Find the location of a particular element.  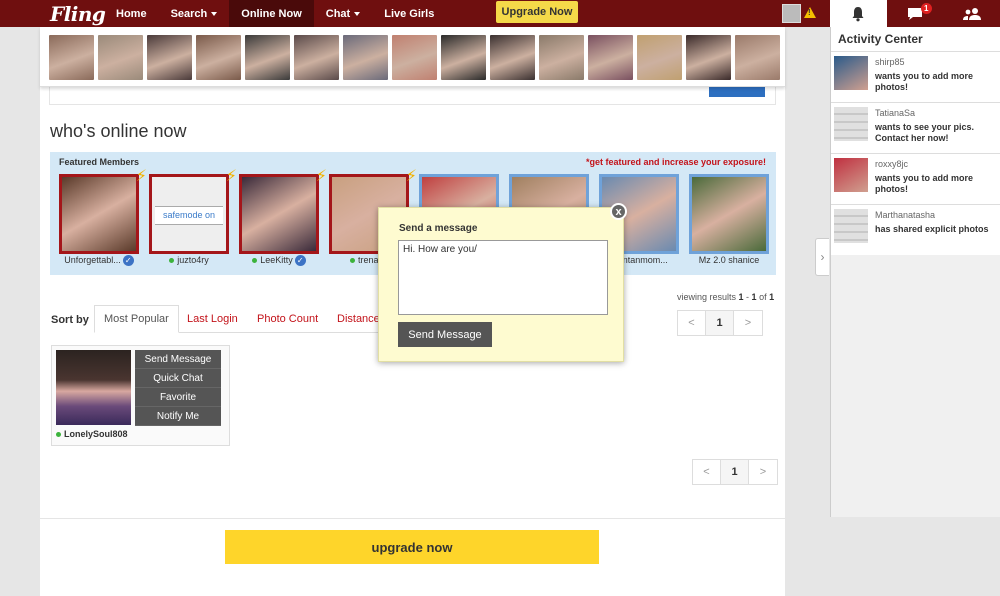

safemode-label: safemode on is located at coordinates (189, 215).